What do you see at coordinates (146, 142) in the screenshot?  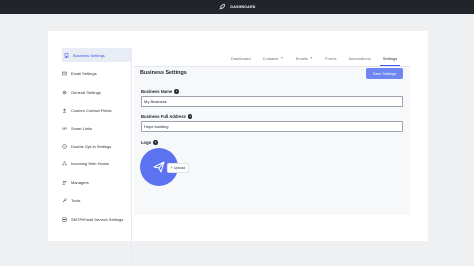 I see `field-label-text: Logo` at bounding box center [146, 142].